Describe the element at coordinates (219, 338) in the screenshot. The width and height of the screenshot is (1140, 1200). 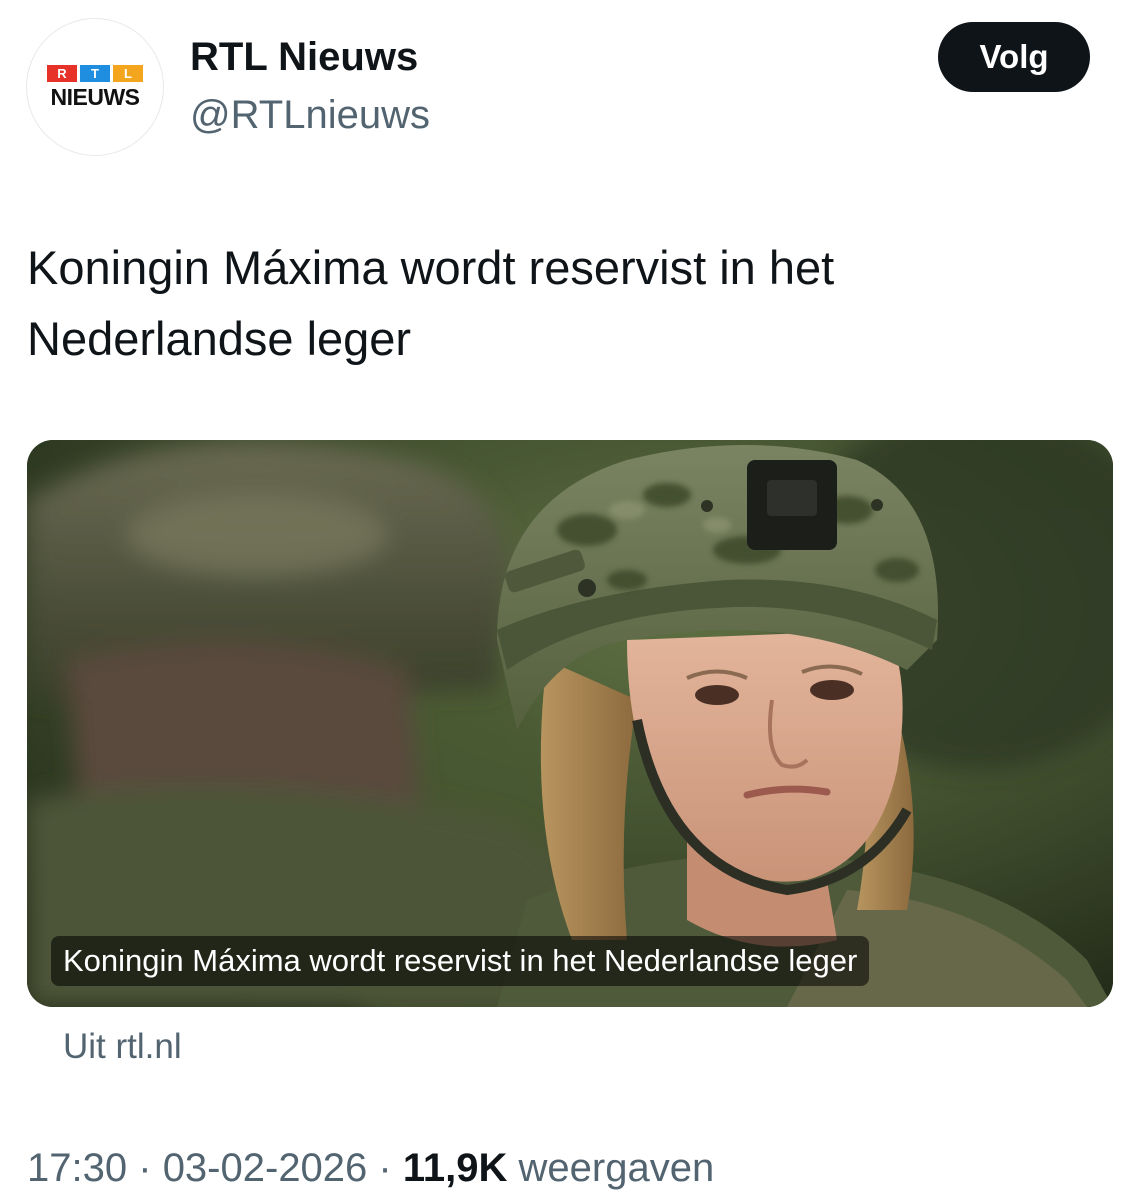
I see `tweet-text-line-2: Nederlandse leger` at that location.